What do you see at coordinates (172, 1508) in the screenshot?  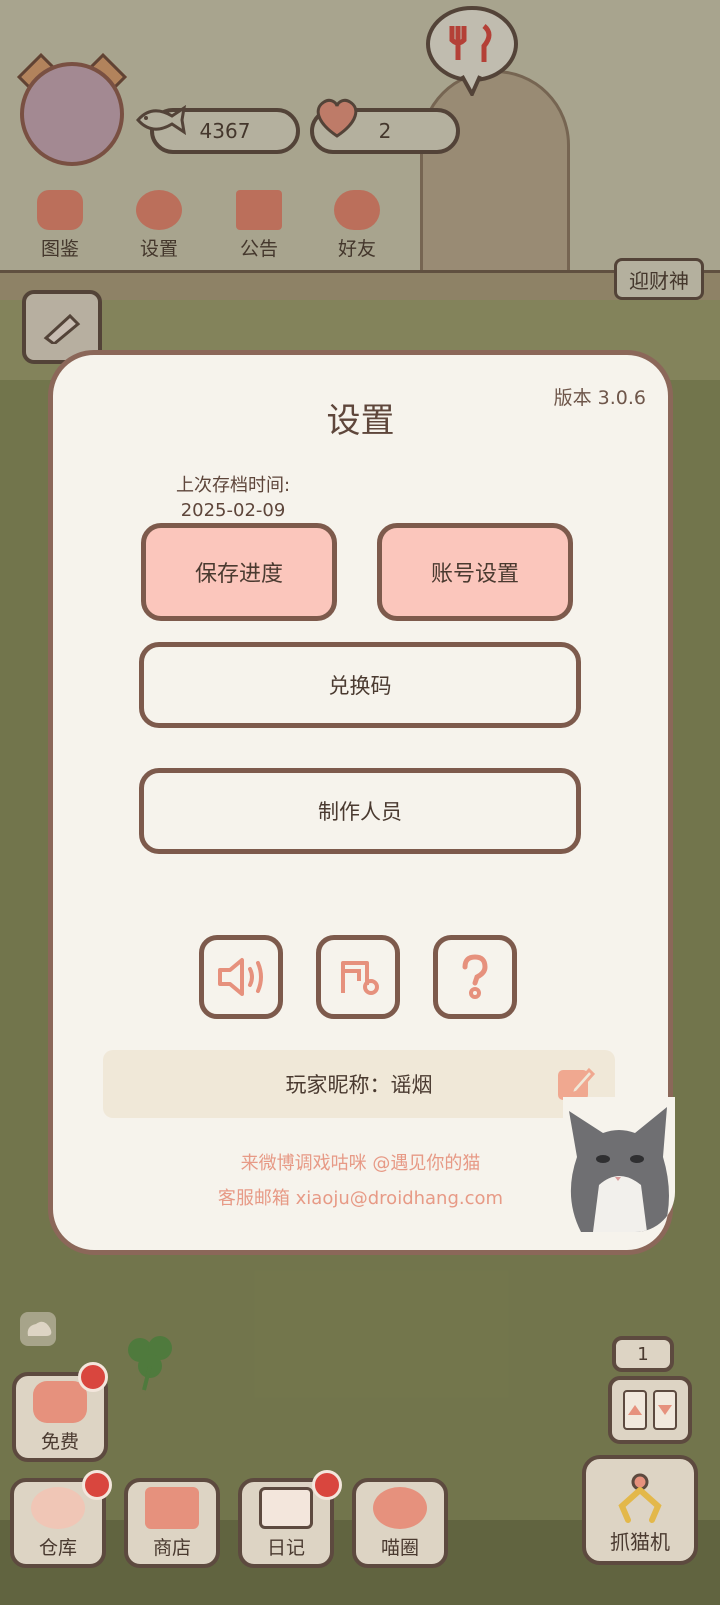 I see `shop-icon` at bounding box center [172, 1508].